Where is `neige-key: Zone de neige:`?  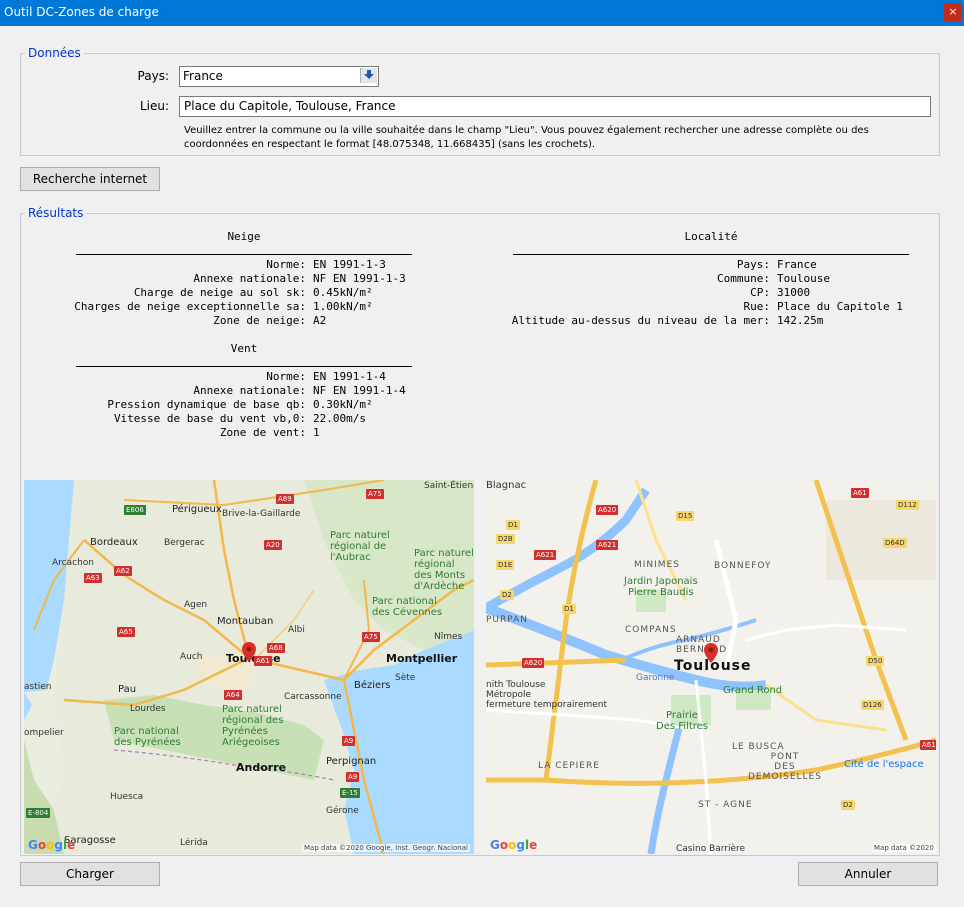 neige-key: Zone de neige: is located at coordinates (259, 320).